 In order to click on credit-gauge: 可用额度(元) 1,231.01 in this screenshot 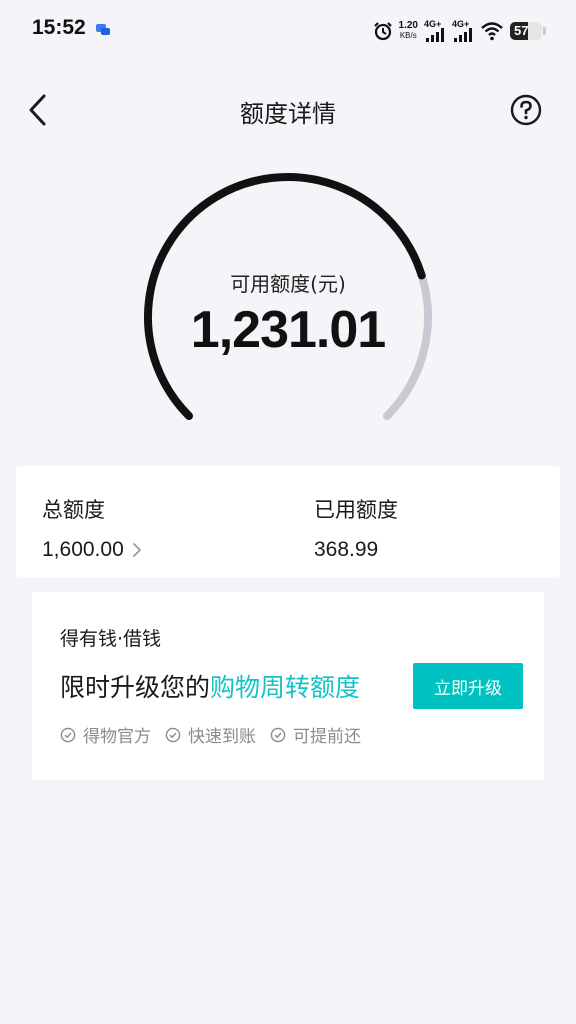, I will do `click(288, 307)`.